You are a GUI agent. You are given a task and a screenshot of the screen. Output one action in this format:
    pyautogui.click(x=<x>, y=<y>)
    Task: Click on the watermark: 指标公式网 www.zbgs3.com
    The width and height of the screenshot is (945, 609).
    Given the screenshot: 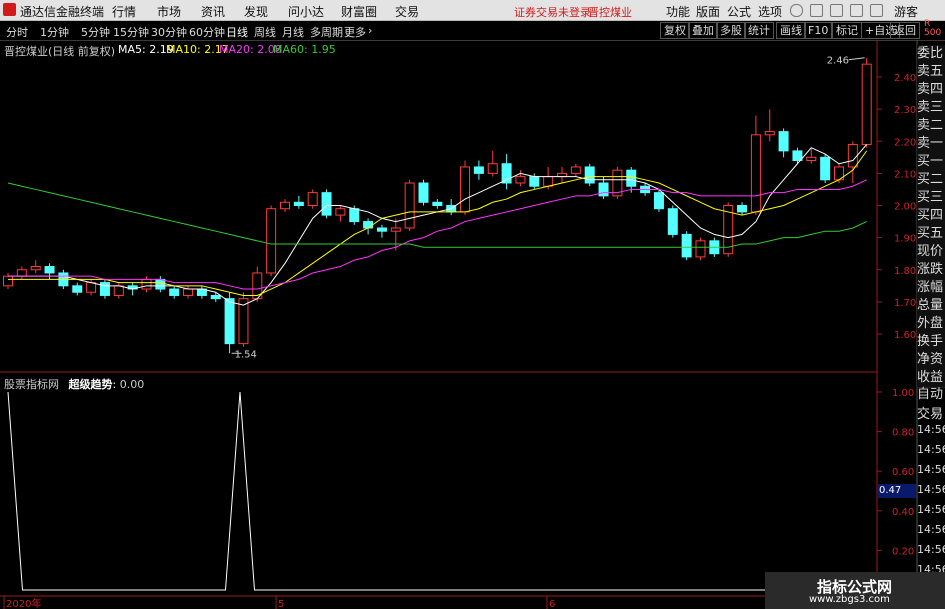 What is the action you would take?
    pyautogui.click(x=855, y=590)
    